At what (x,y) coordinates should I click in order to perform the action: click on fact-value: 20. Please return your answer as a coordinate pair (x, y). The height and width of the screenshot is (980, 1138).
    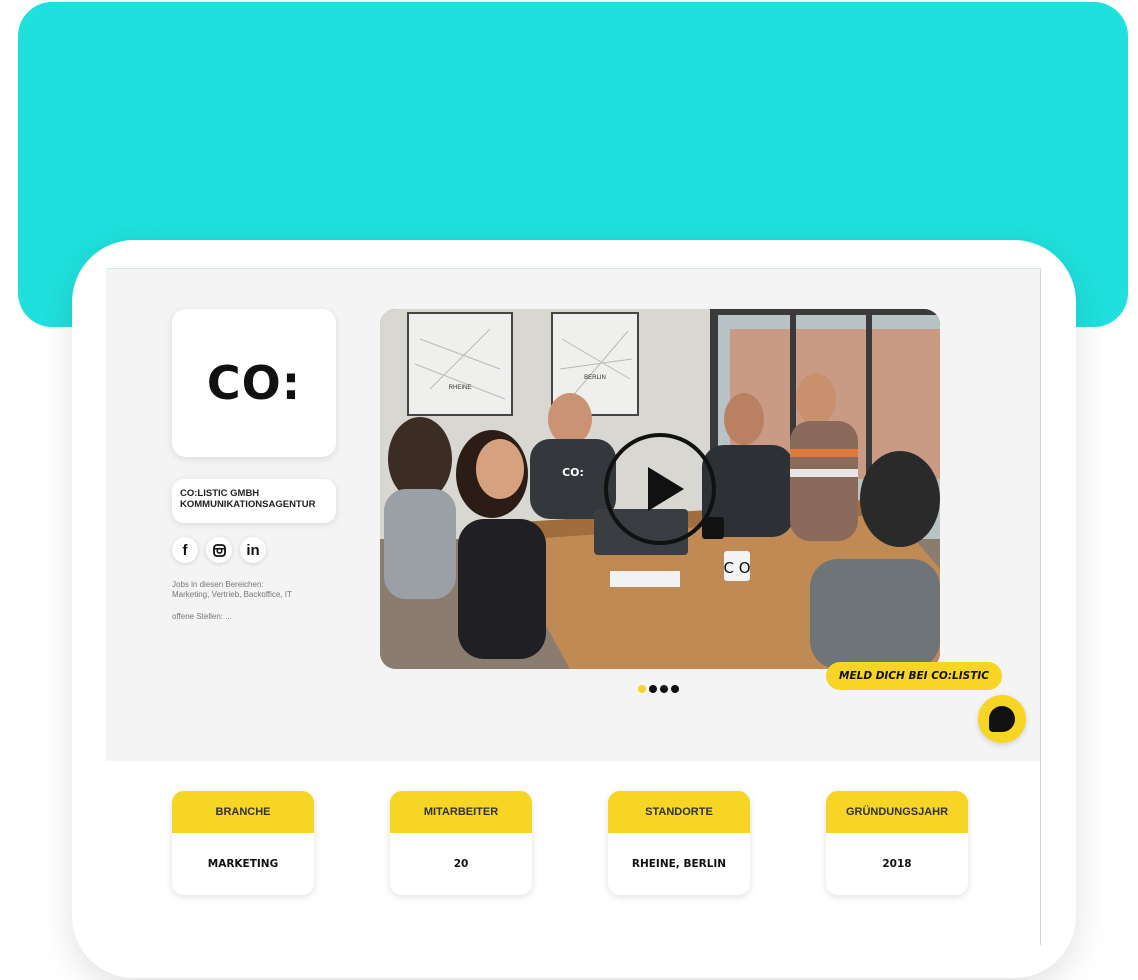
    Looking at the image, I should click on (461, 864).